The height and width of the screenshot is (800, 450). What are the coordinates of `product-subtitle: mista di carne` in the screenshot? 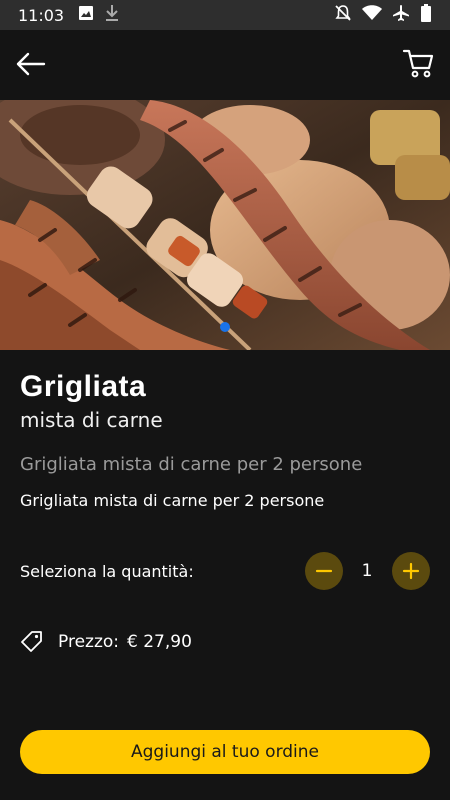 It's located at (91, 420).